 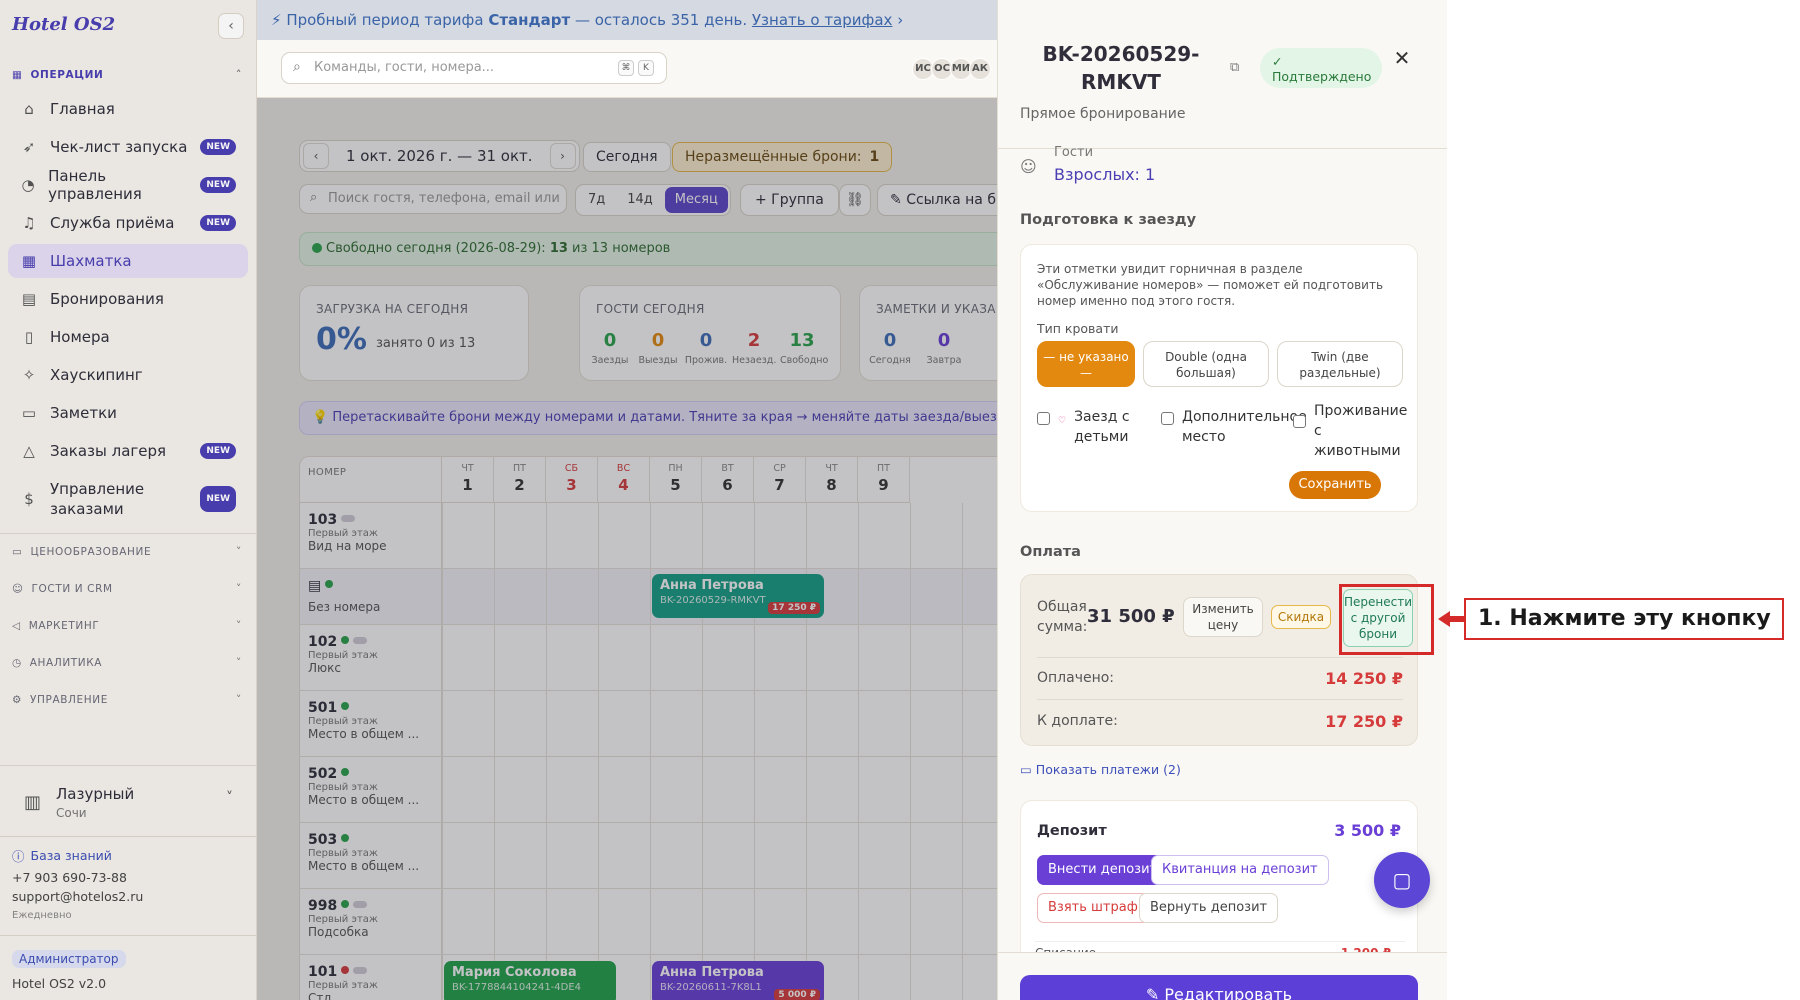 What do you see at coordinates (1062, 617) in the screenshot?
I see `total-label: Общая сумма:` at bounding box center [1062, 617].